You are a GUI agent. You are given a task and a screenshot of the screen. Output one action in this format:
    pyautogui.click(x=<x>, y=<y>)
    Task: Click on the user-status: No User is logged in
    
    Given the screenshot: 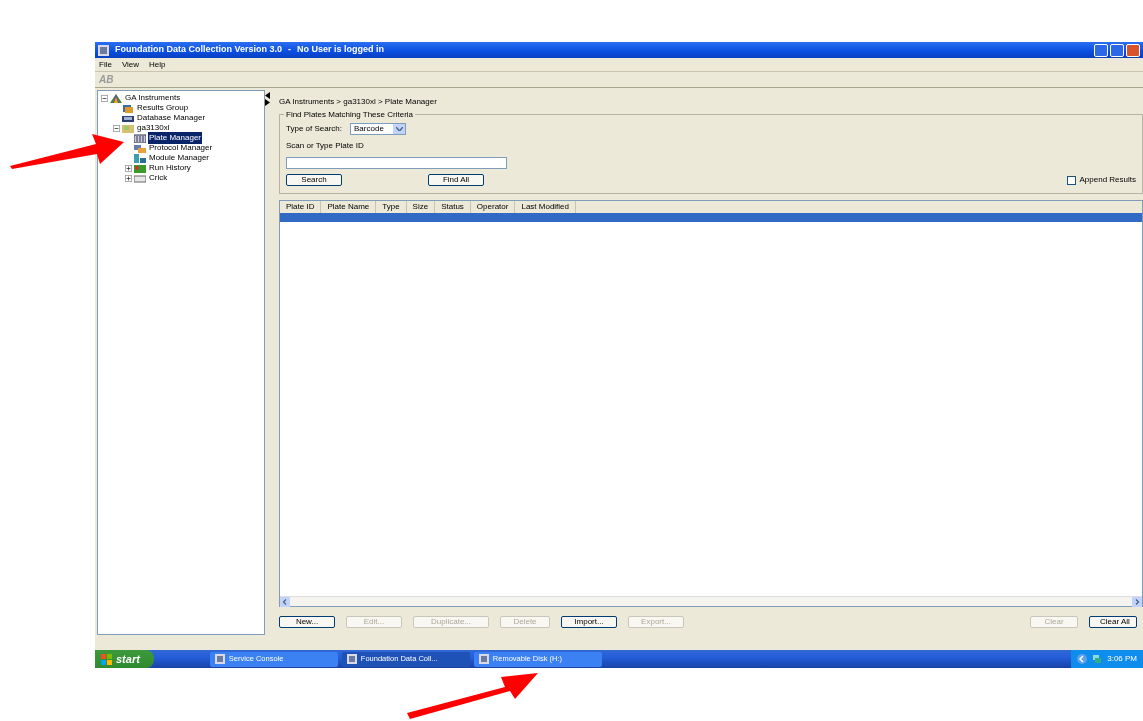 What is the action you would take?
    pyautogui.click(x=341, y=50)
    